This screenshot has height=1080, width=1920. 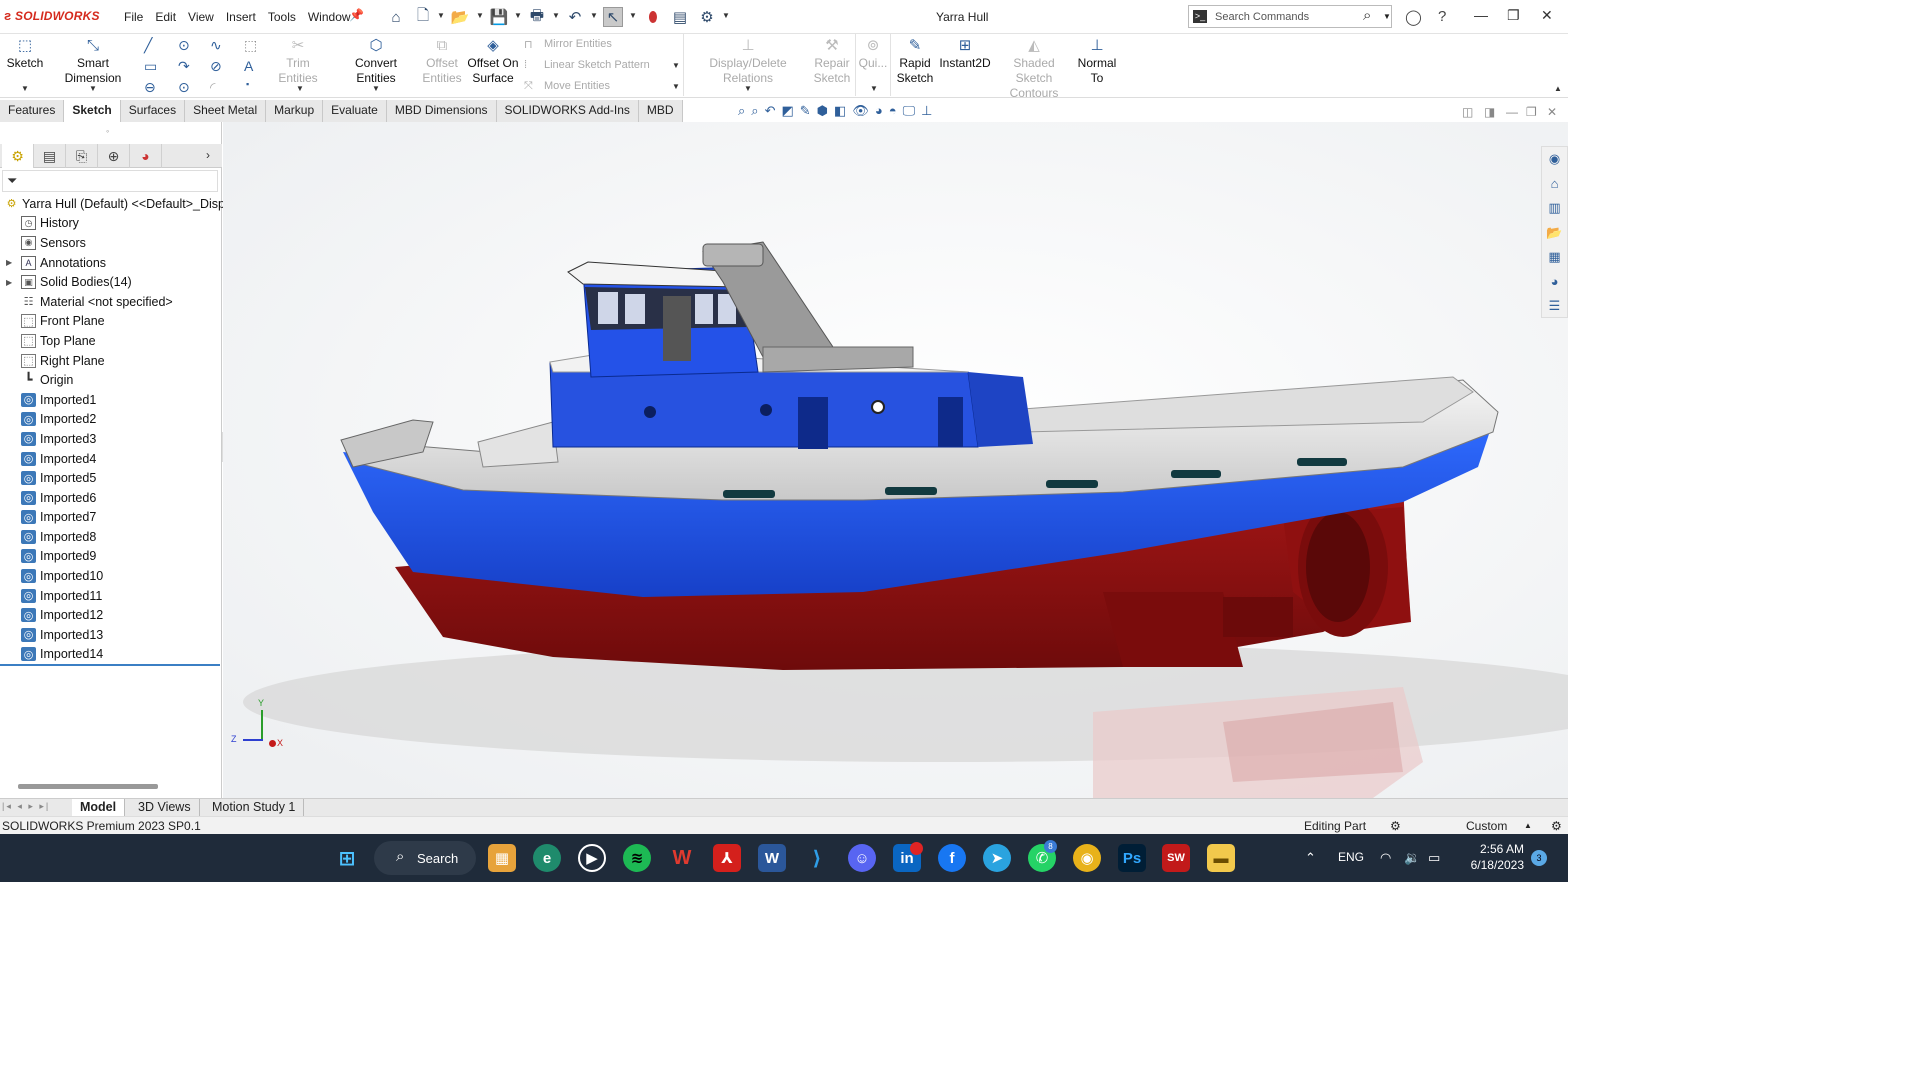 I want to click on edit-appearance-icon: ◕, so click(x=879, y=112).